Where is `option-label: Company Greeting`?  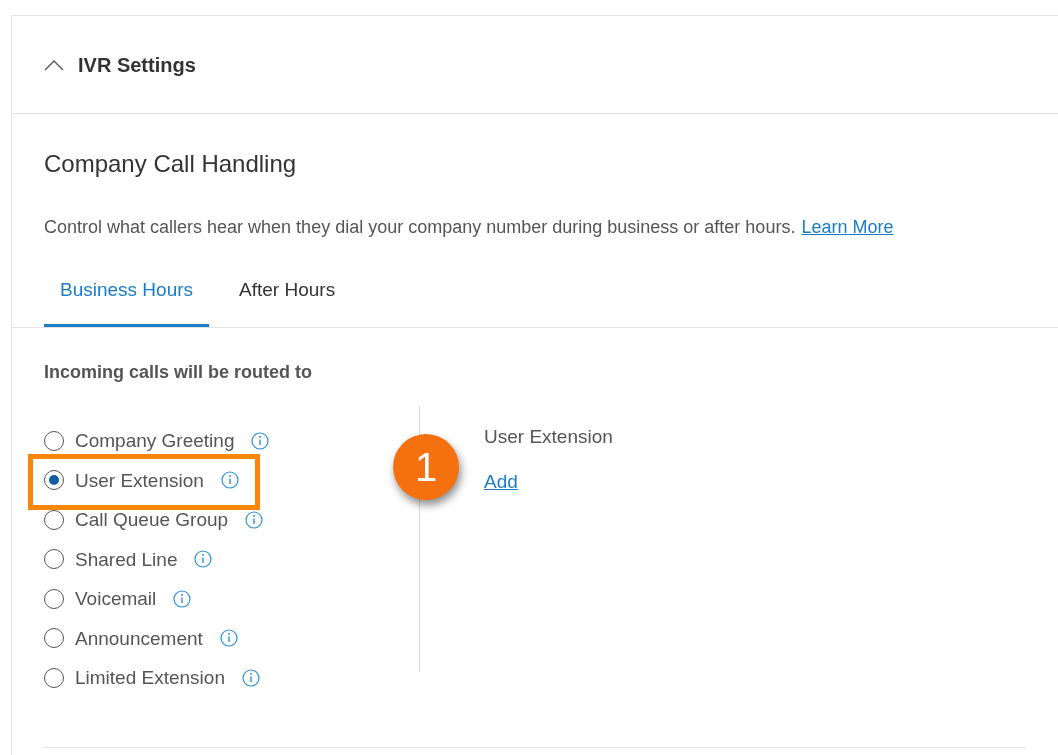 option-label: Company Greeting is located at coordinates (155, 441).